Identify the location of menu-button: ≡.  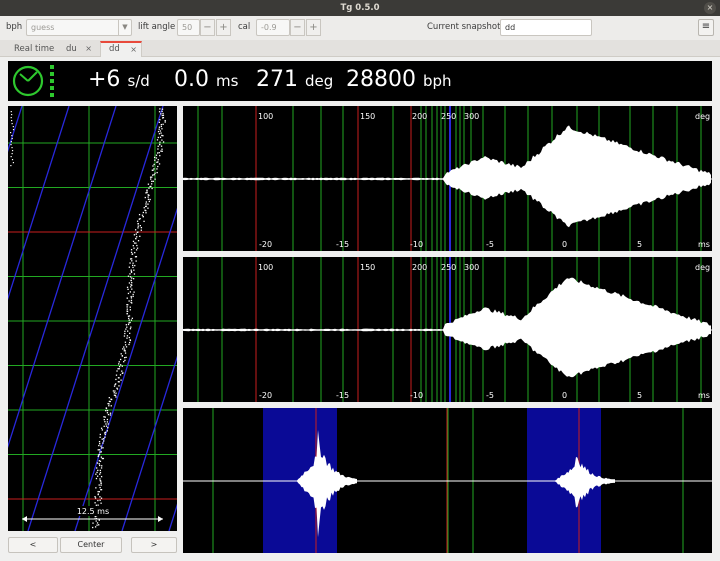
(706, 27).